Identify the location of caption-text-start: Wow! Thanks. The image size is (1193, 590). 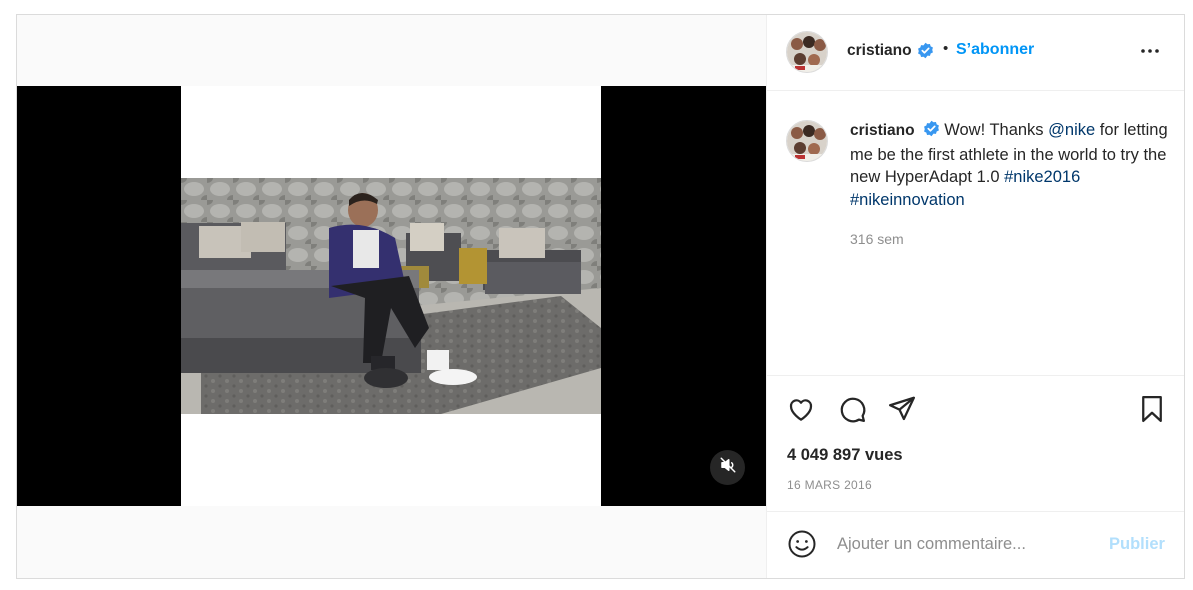
(994, 130).